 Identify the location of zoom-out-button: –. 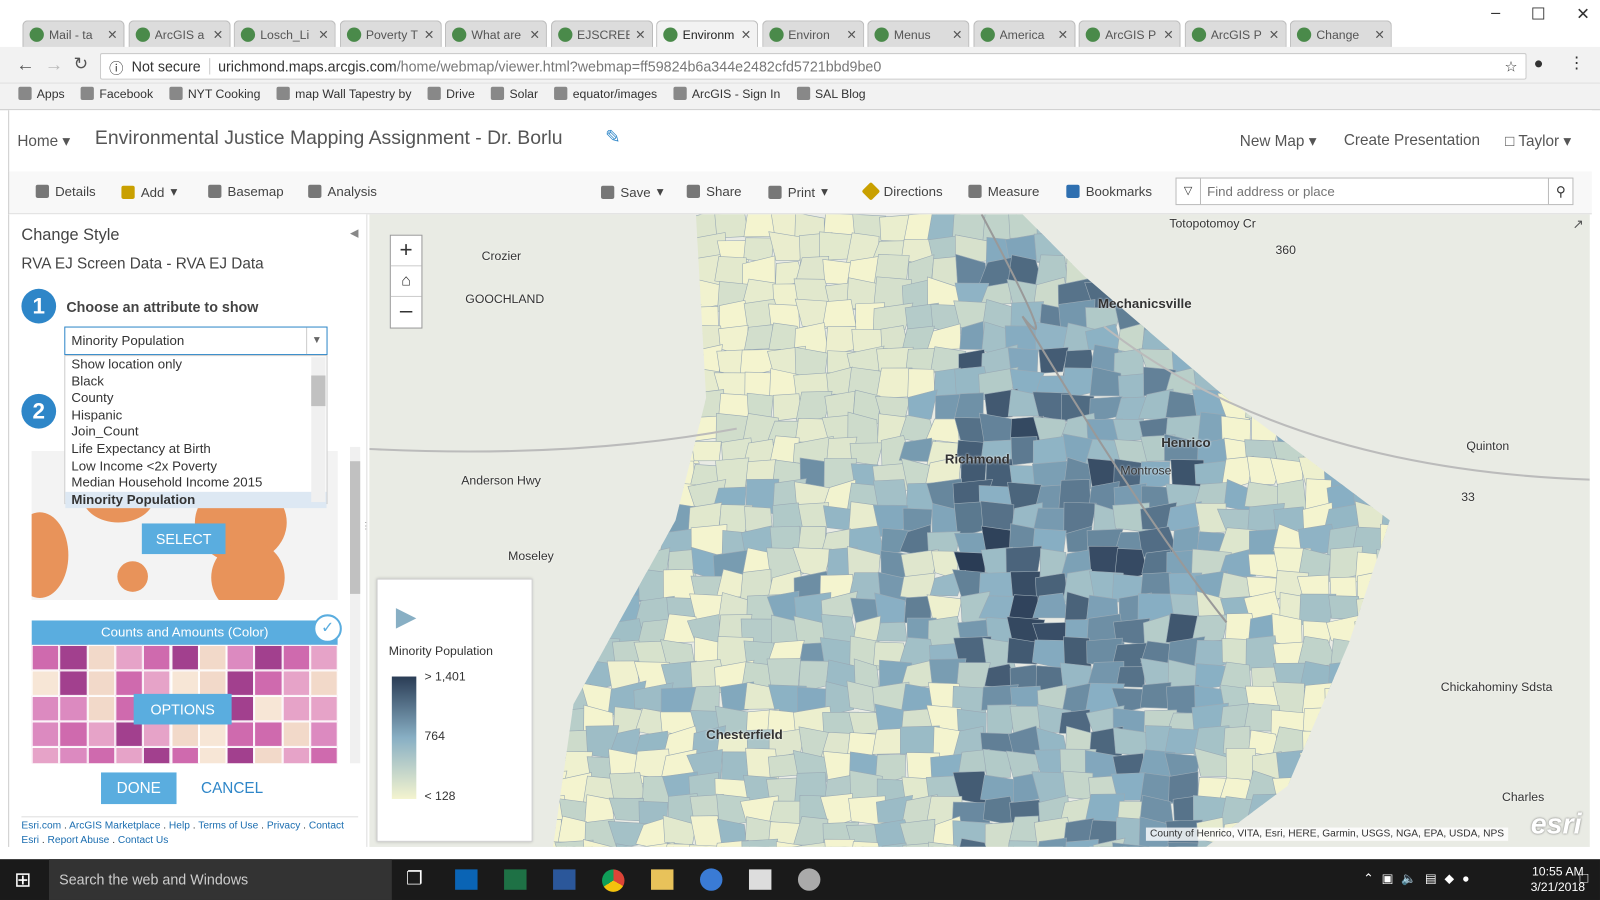
(406, 312).